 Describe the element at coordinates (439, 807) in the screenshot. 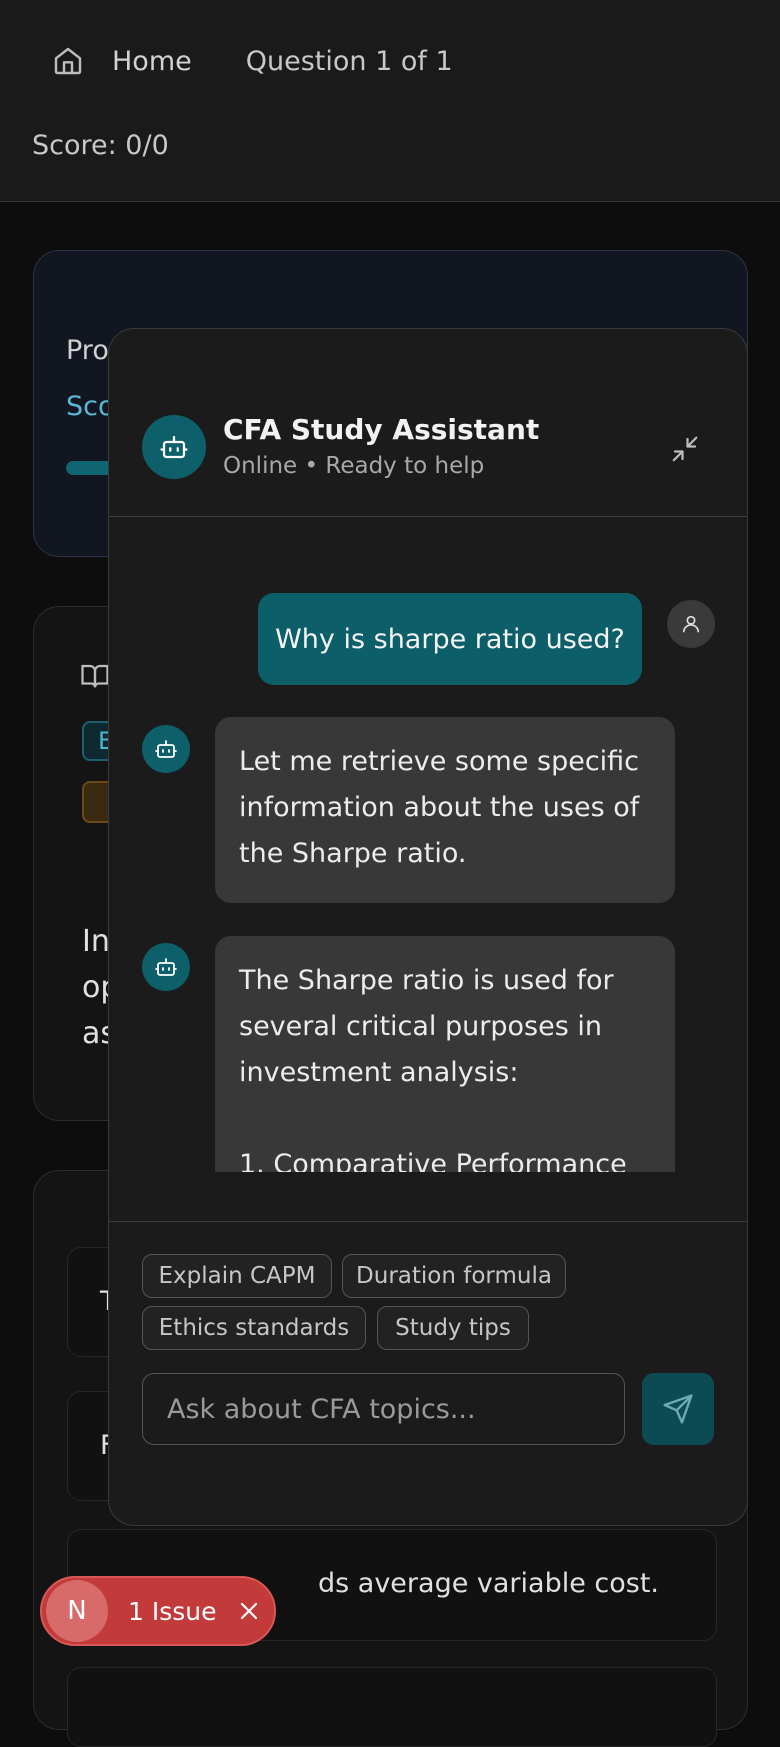

I see `message-line: information about the uses of` at that location.